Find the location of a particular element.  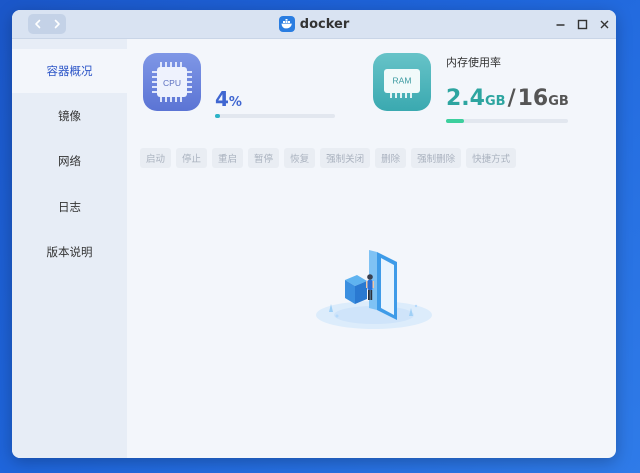

minimize-button is located at coordinates (560, 24).